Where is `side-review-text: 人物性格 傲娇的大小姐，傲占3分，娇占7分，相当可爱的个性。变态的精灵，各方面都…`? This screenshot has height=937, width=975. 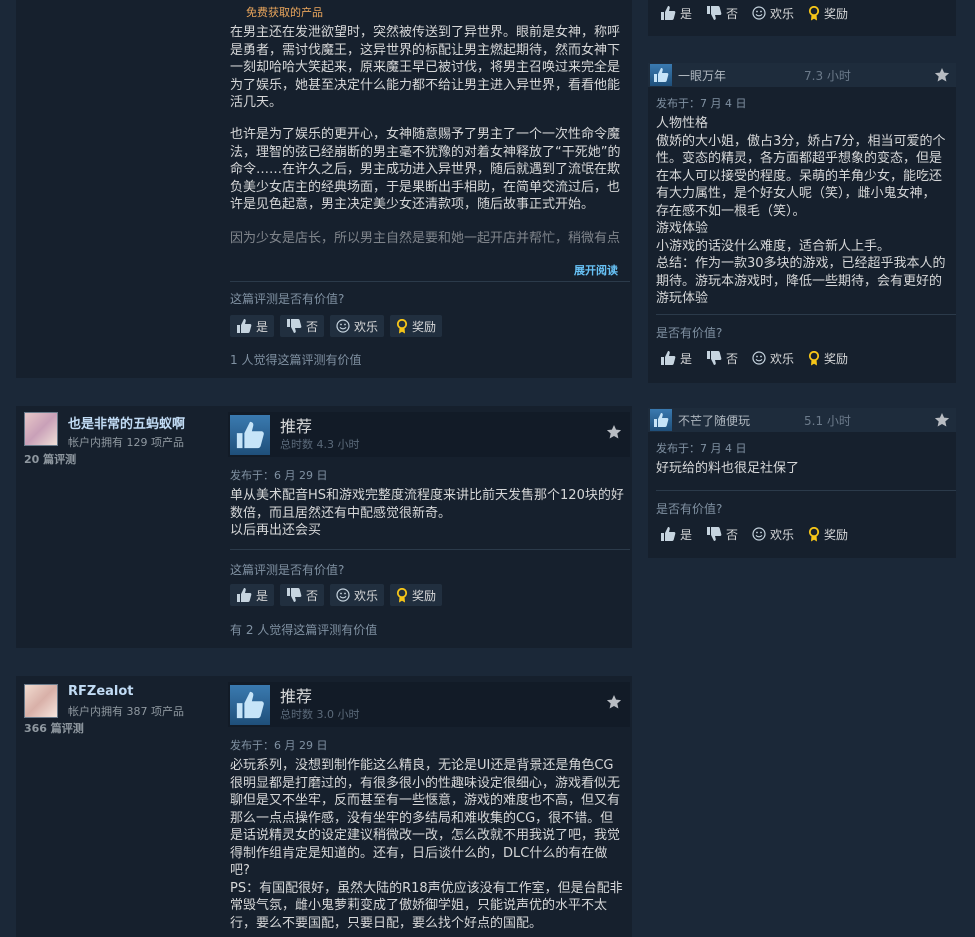
side-review-text: 人物性格 傲娇的大小姐，傲占3分，娇占7分，相当可爱的个性。变态的精灵，各方面都… is located at coordinates (801, 211).